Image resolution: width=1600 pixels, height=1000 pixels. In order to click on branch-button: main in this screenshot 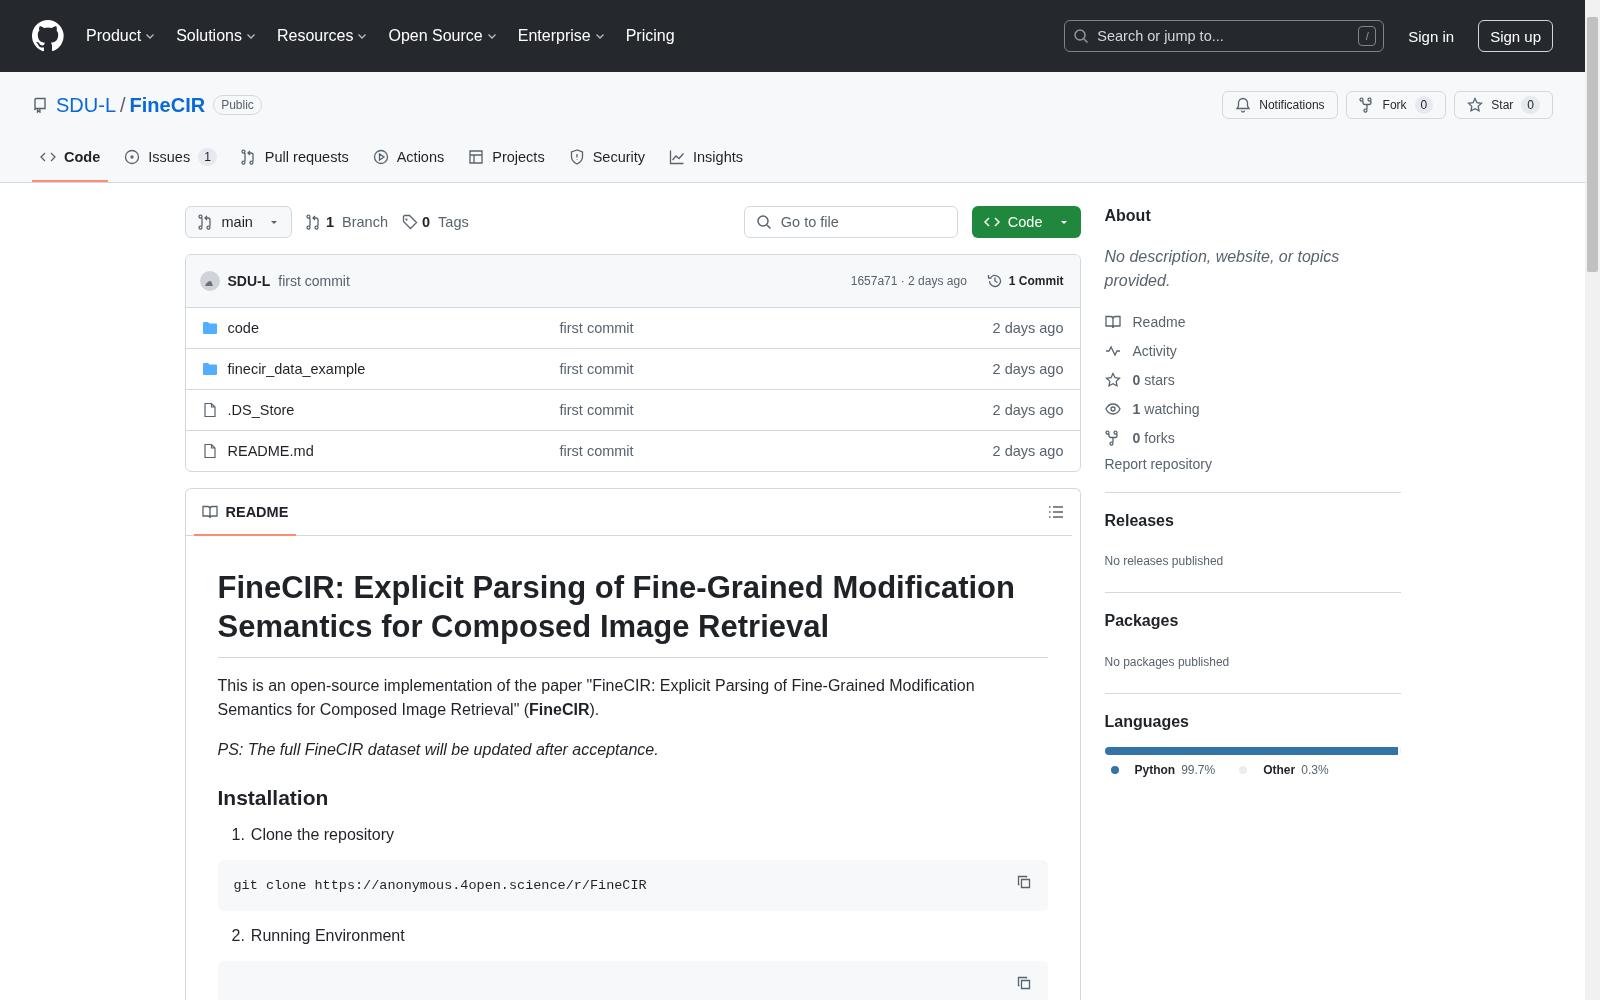, I will do `click(238, 222)`.